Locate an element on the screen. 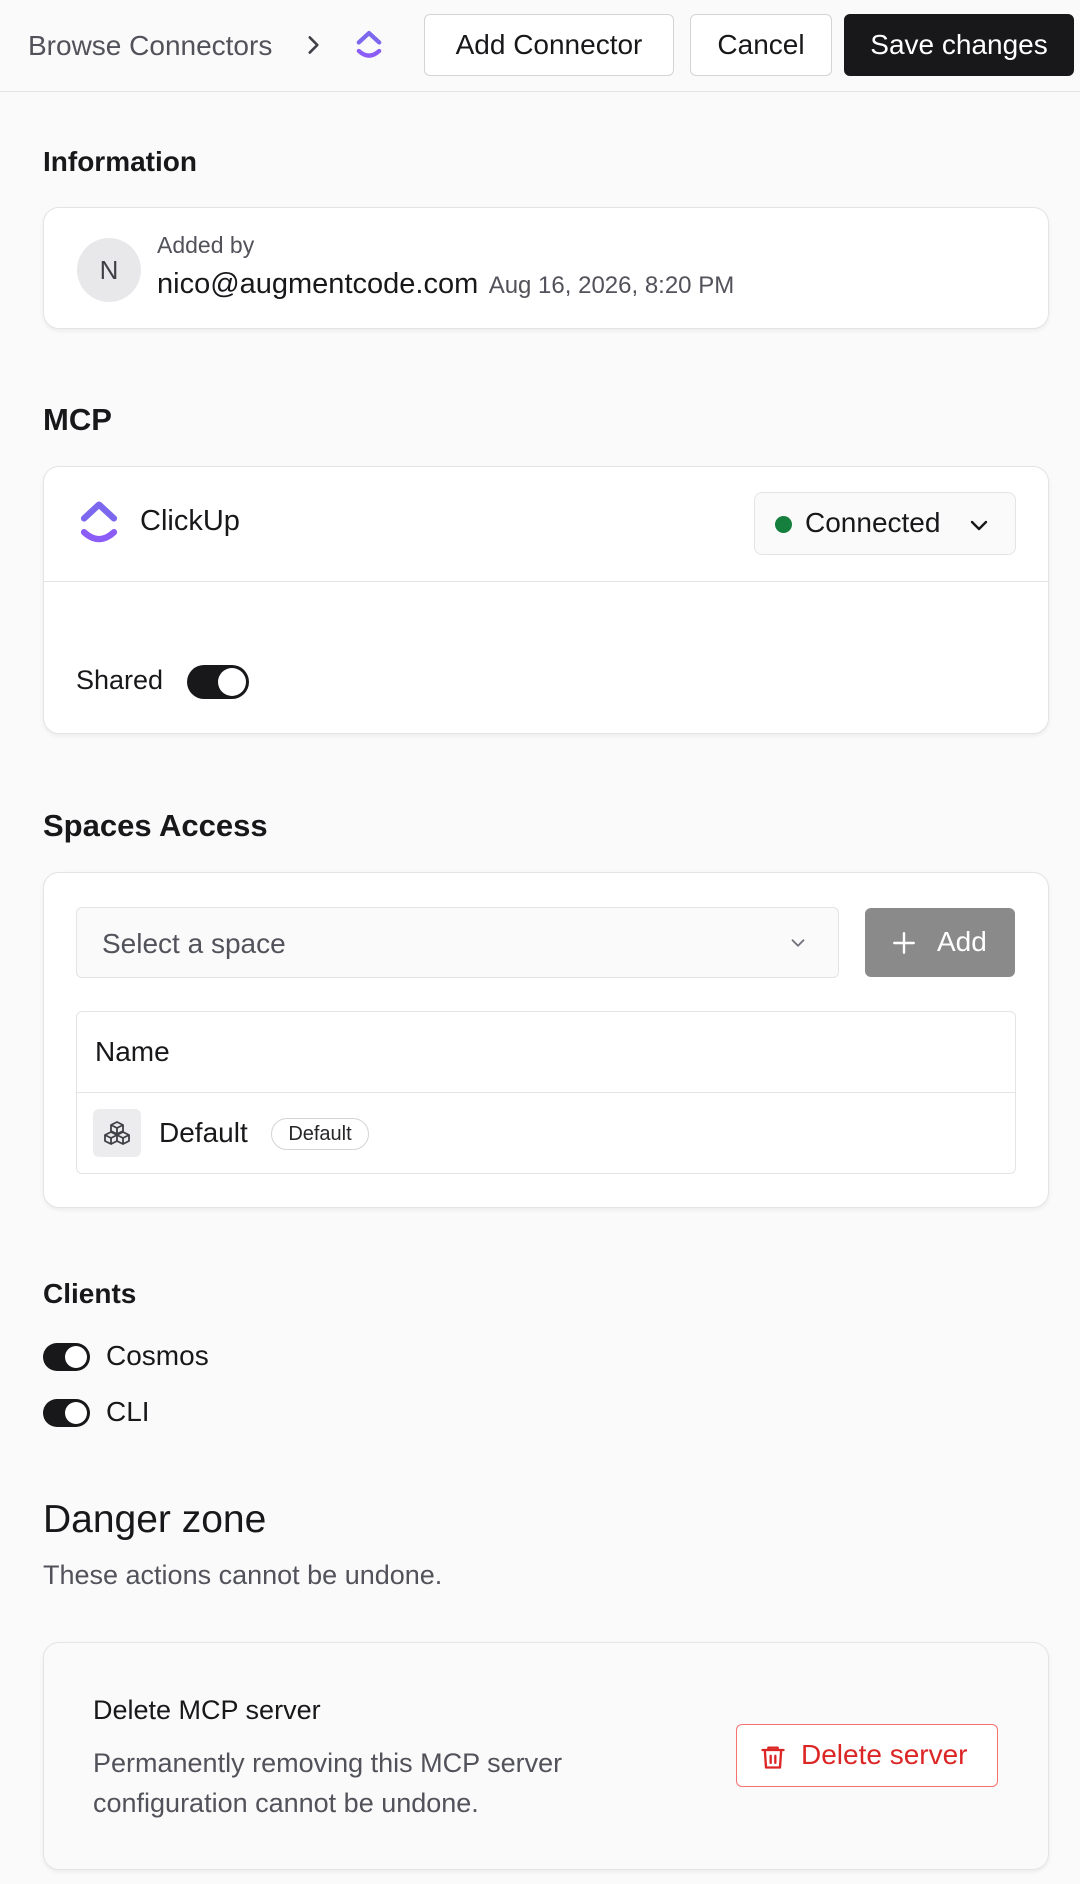  space-name: Default is located at coordinates (203, 1132).